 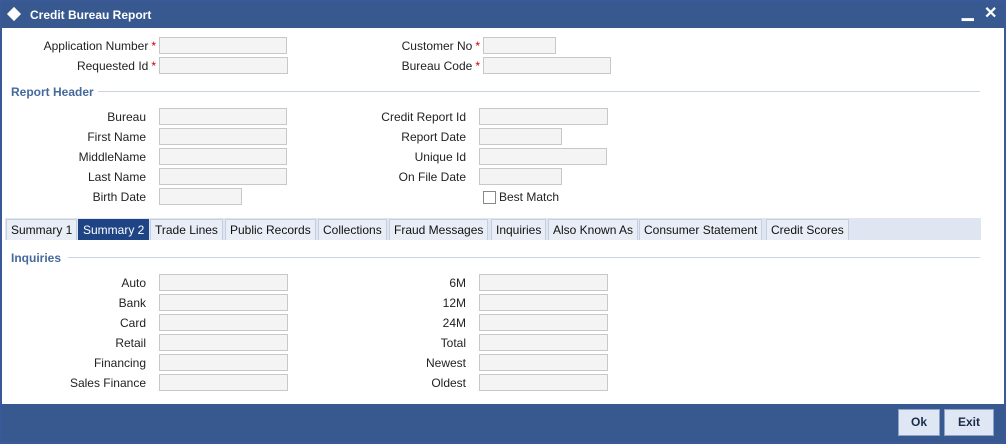 What do you see at coordinates (119, 197) in the screenshot?
I see `birth-date-label: Birth Date` at bounding box center [119, 197].